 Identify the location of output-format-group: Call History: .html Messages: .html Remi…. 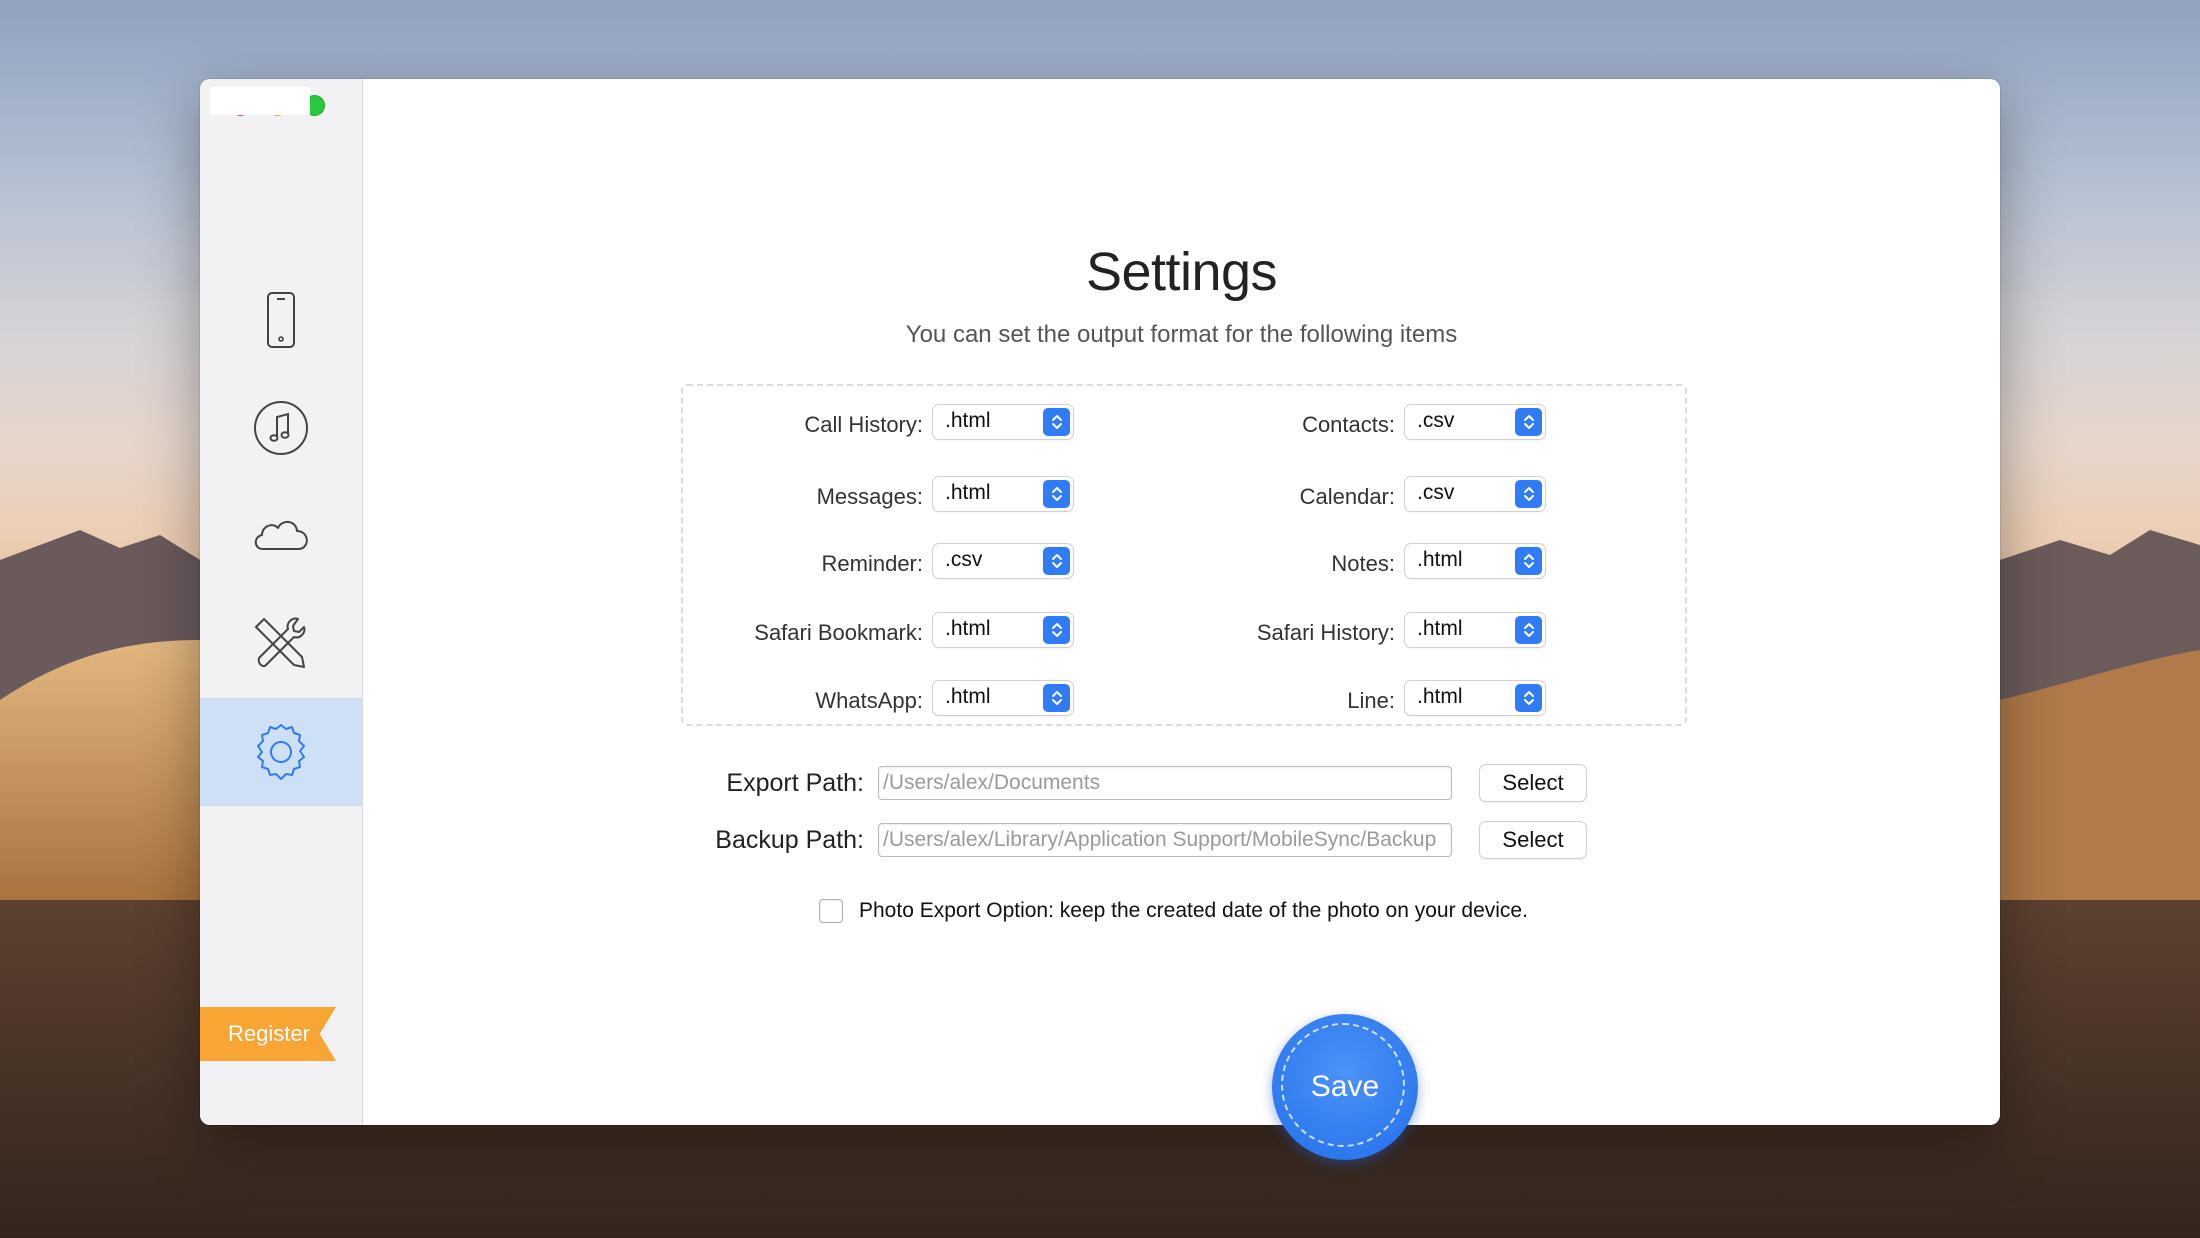
(1184, 555).